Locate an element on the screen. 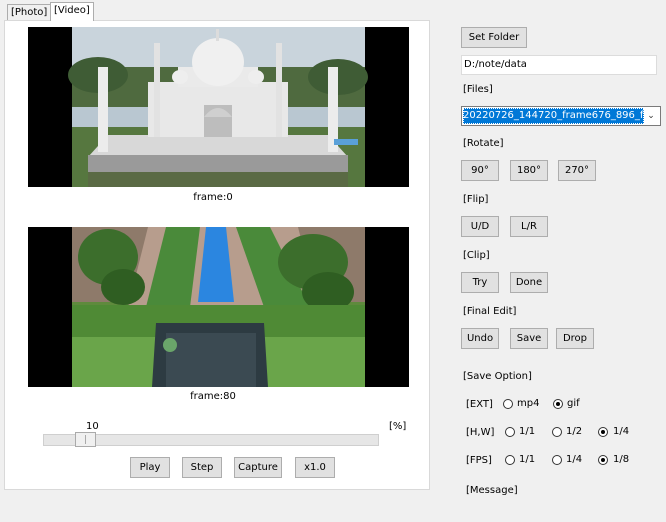 The image size is (666, 522). rotate-90-button: 90° is located at coordinates (480, 170).